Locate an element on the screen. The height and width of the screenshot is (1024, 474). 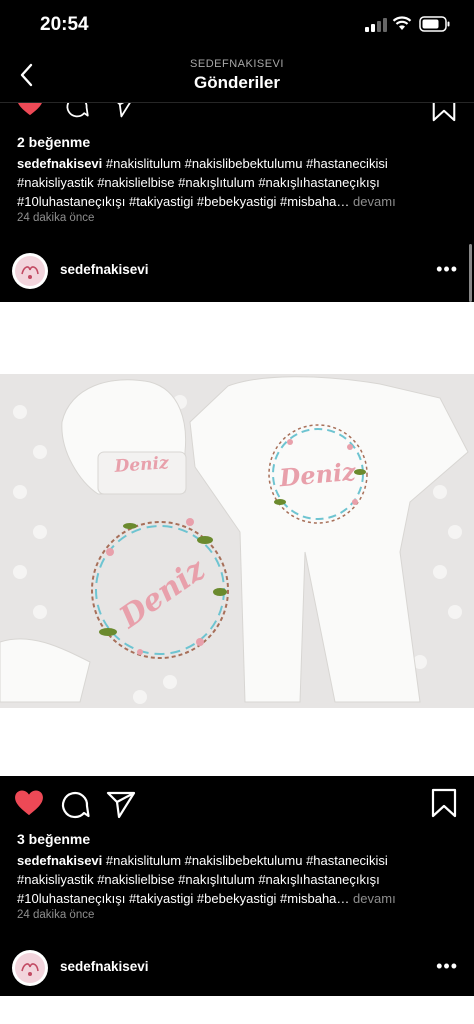
nav-subtitle: SEDEFNAKISEVI is located at coordinates (237, 64).